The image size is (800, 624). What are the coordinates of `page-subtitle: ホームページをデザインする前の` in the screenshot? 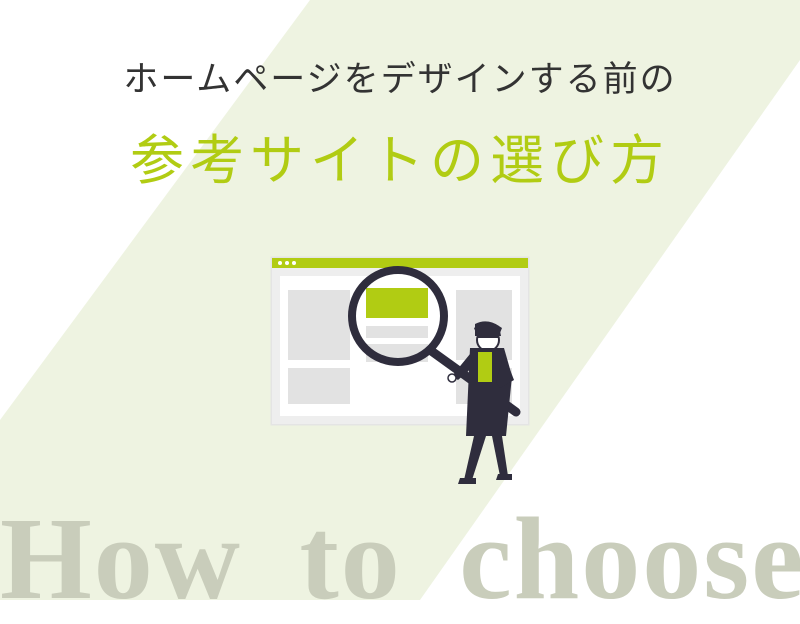 It's located at (400, 80).